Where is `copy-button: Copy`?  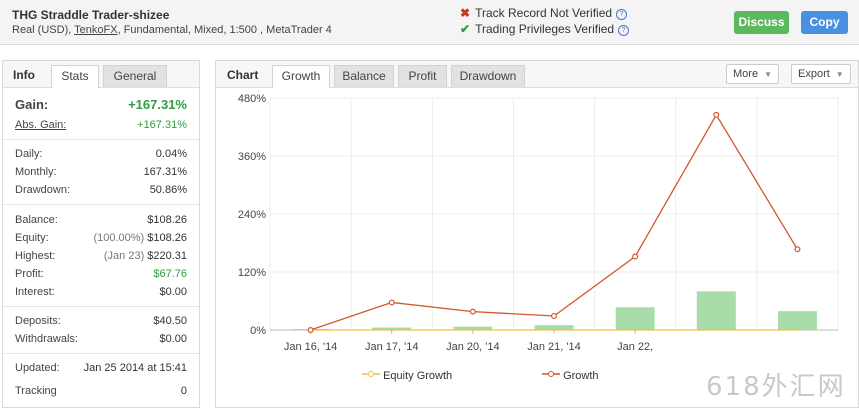
copy-button: Copy is located at coordinates (824, 22).